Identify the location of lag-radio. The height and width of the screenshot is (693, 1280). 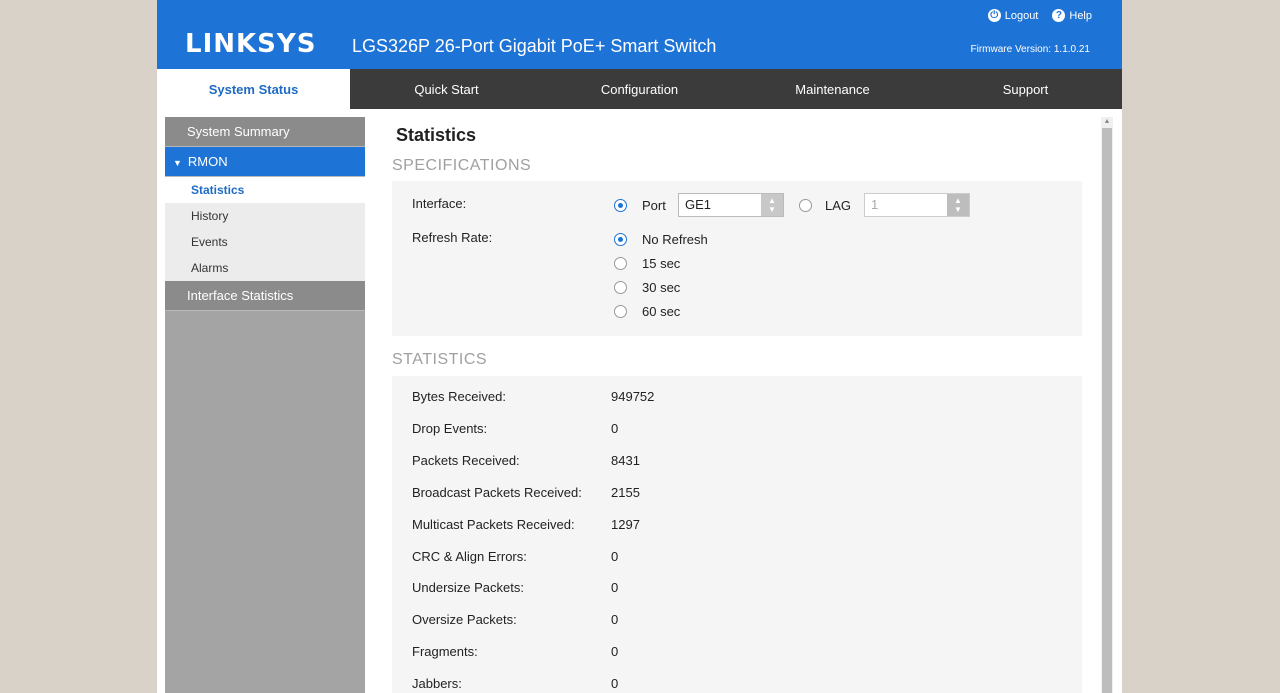
(805, 205).